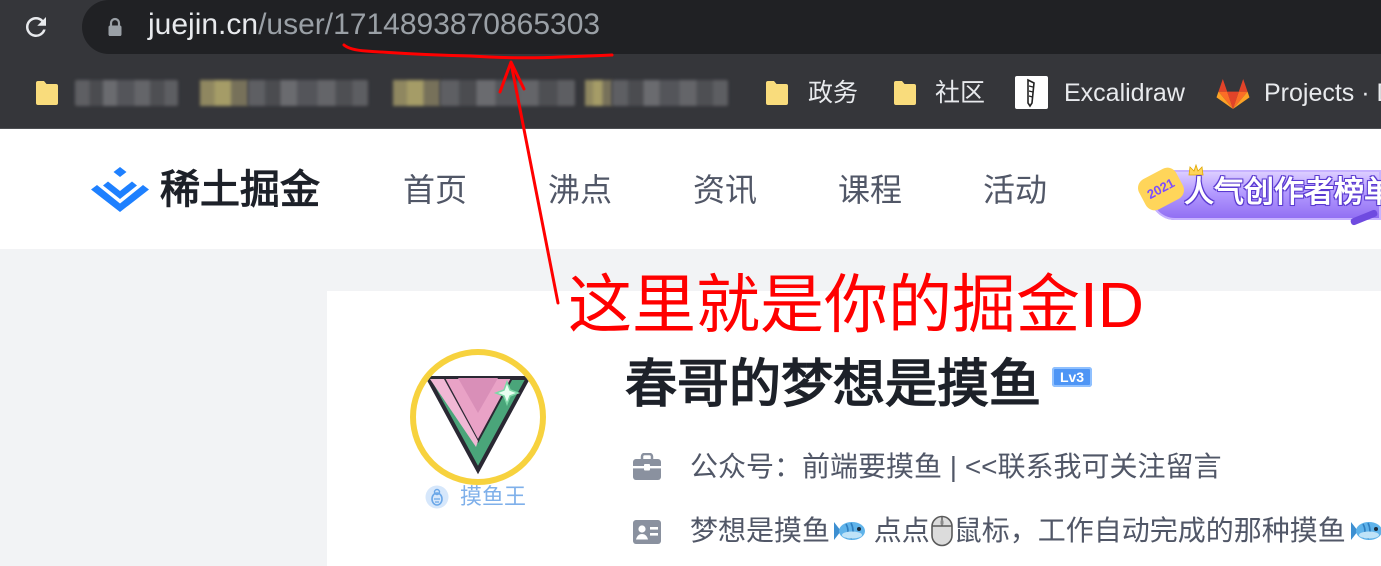 The height and width of the screenshot is (566, 1381). Describe the element at coordinates (240, 190) in the screenshot. I see `logo-text: 稀土掘金` at that location.